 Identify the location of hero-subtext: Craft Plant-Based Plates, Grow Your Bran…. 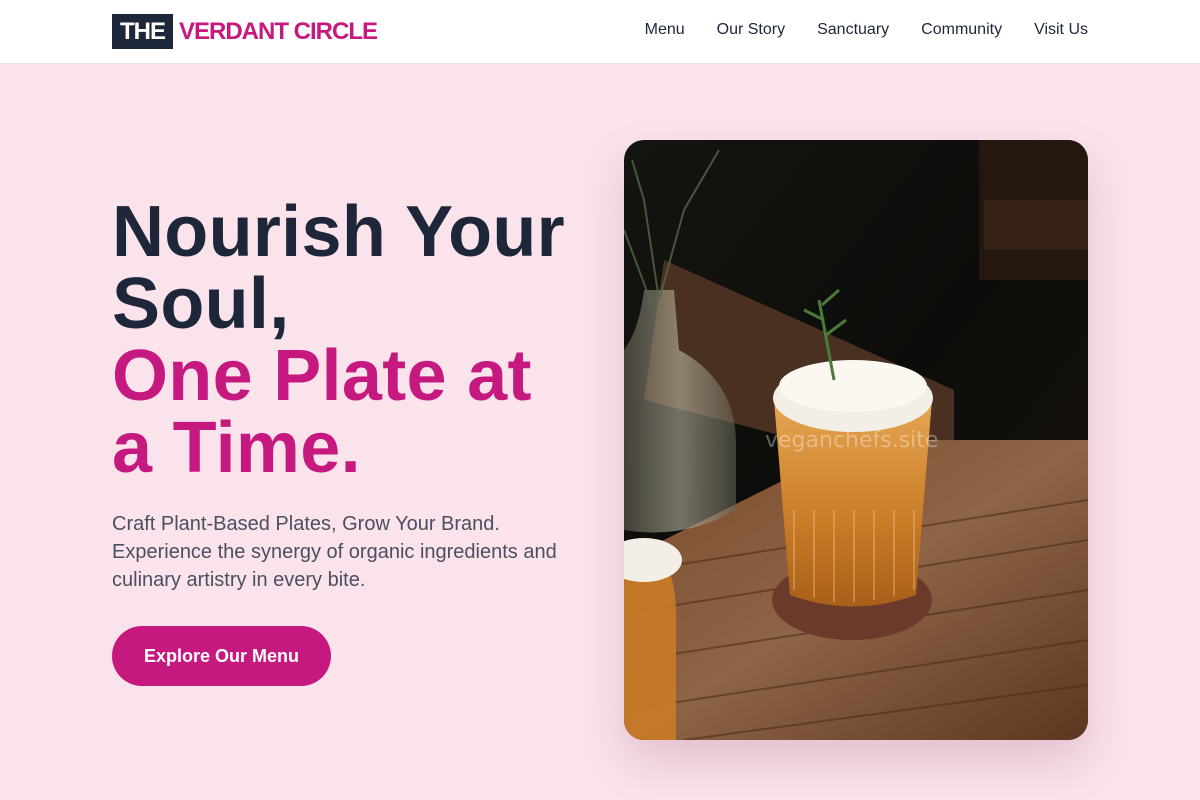
(334, 552).